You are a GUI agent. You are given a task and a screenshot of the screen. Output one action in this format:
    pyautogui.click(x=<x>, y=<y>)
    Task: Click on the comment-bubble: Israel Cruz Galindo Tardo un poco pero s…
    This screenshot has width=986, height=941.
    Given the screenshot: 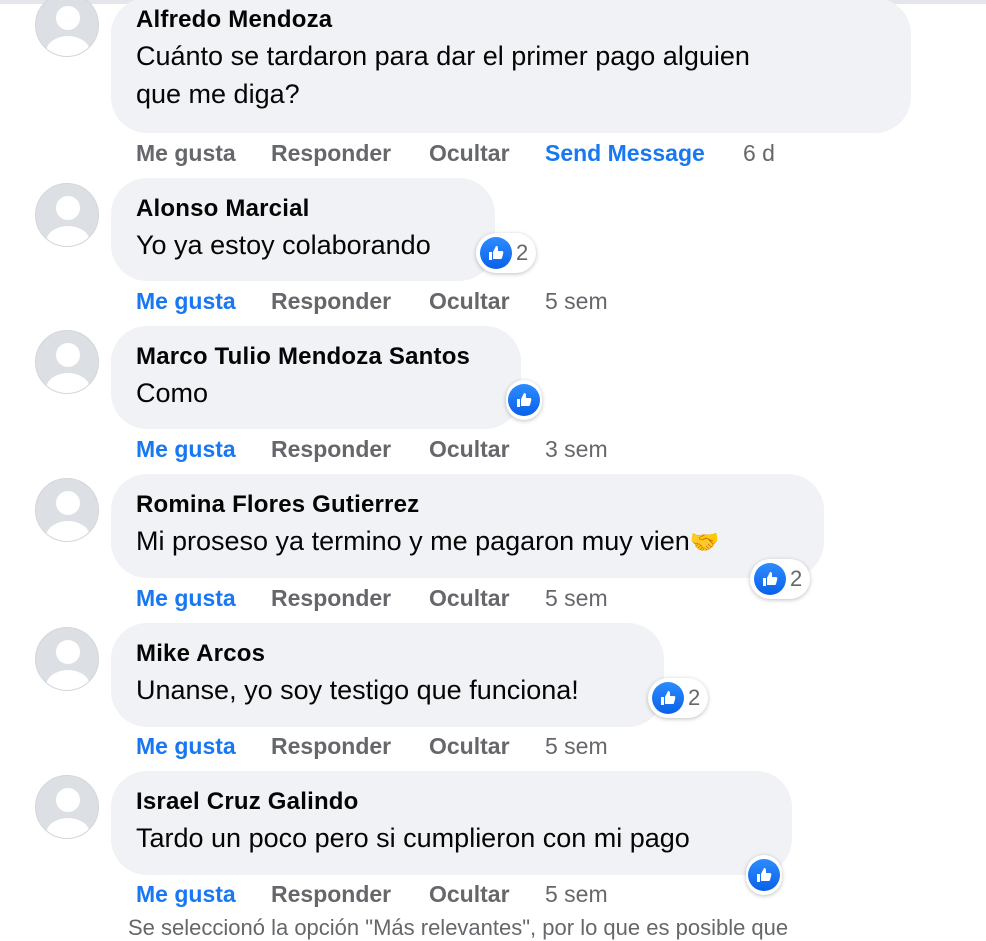 What is the action you would take?
    pyautogui.click(x=451, y=823)
    